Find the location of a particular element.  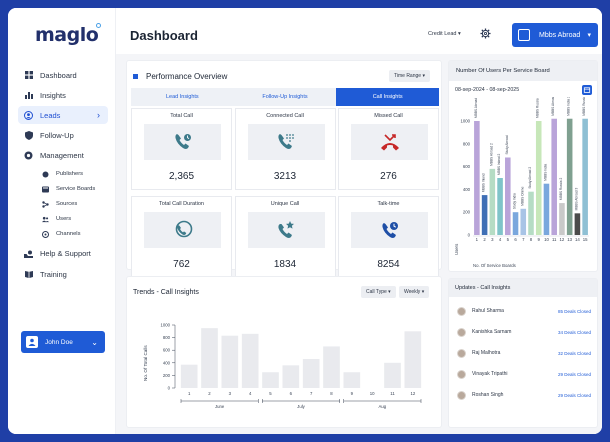

globe-small-icon is located at coordinates (45, 174).